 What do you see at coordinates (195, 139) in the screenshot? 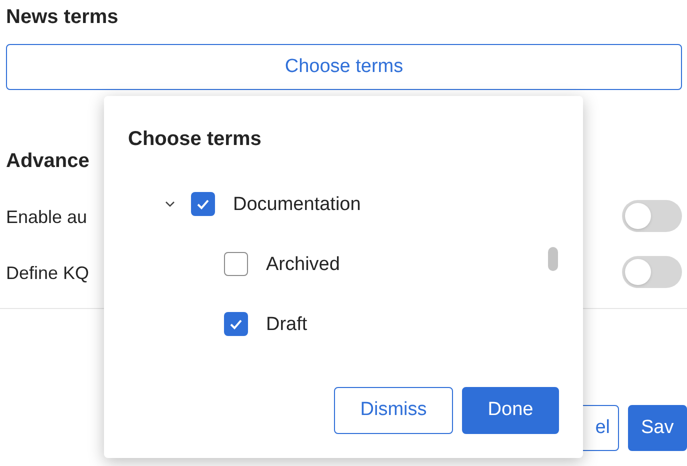
I see `dialog-title: Choose terms` at bounding box center [195, 139].